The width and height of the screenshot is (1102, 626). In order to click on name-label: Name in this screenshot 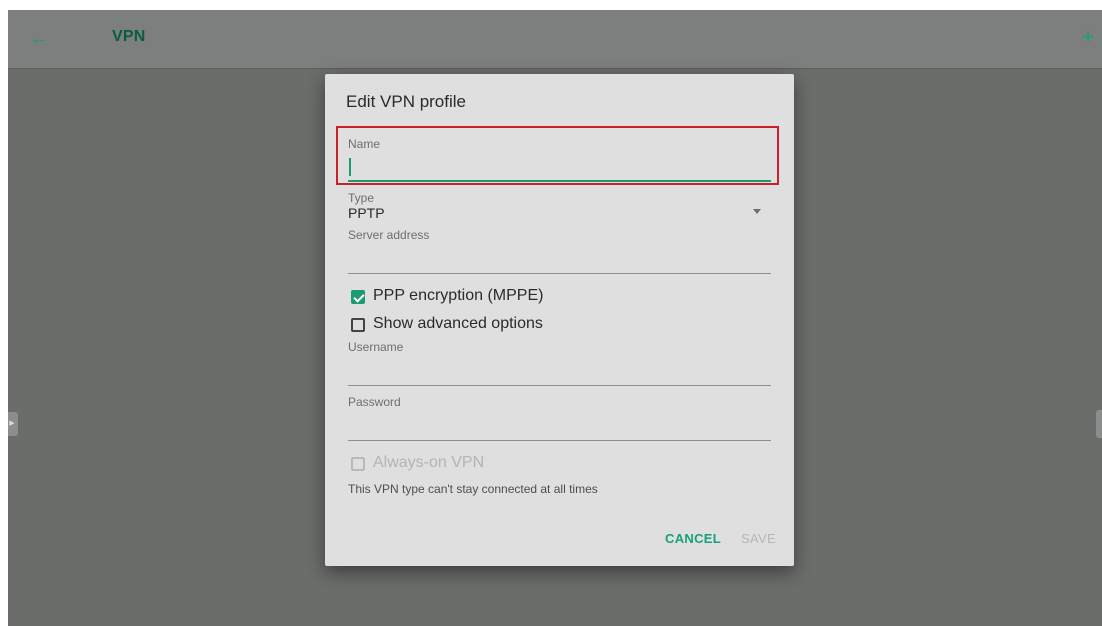, I will do `click(364, 144)`.